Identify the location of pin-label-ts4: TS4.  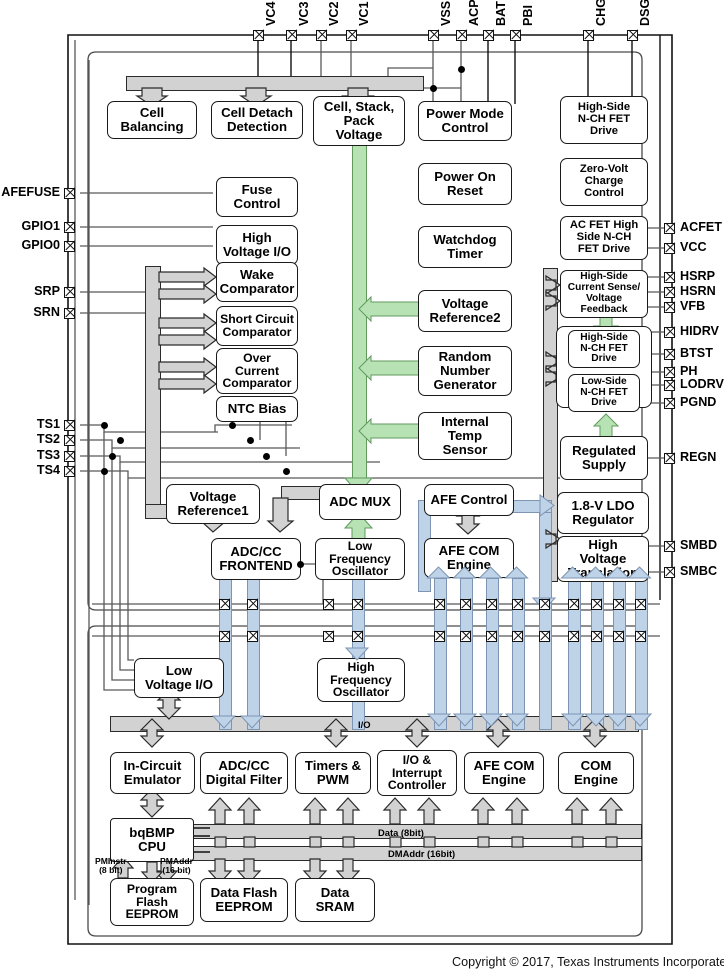
(48, 470).